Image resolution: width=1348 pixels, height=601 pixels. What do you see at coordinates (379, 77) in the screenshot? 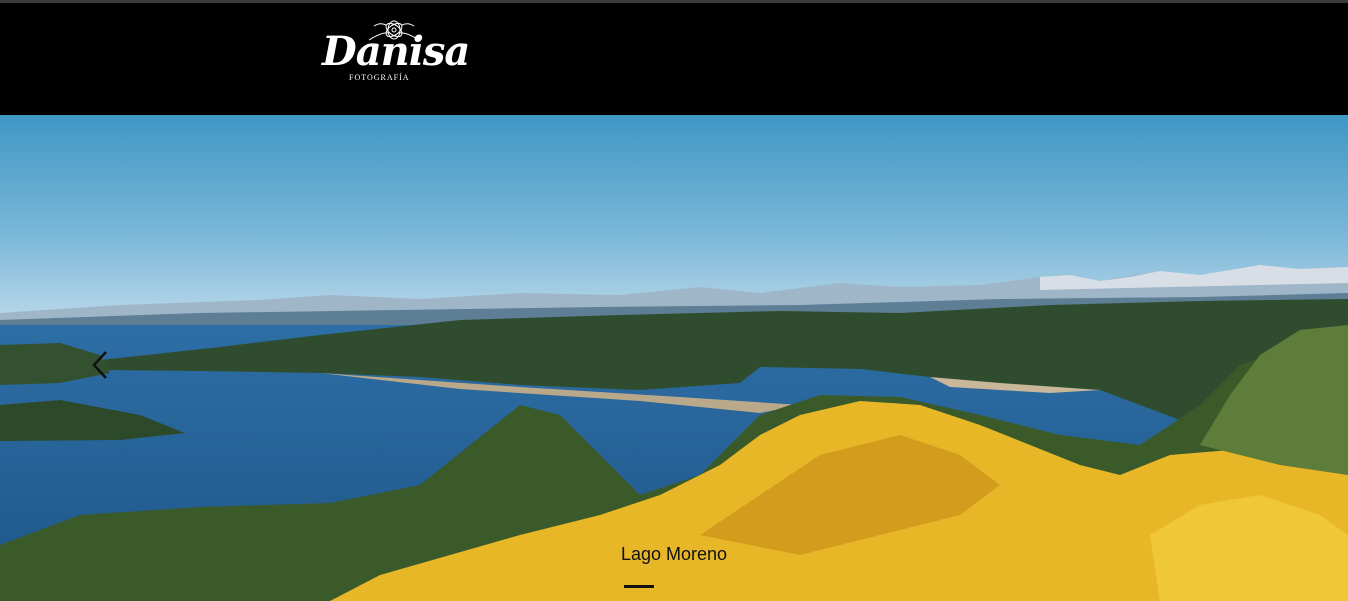
I see `brand-subtitle: FOTOGRAFÍA` at bounding box center [379, 77].